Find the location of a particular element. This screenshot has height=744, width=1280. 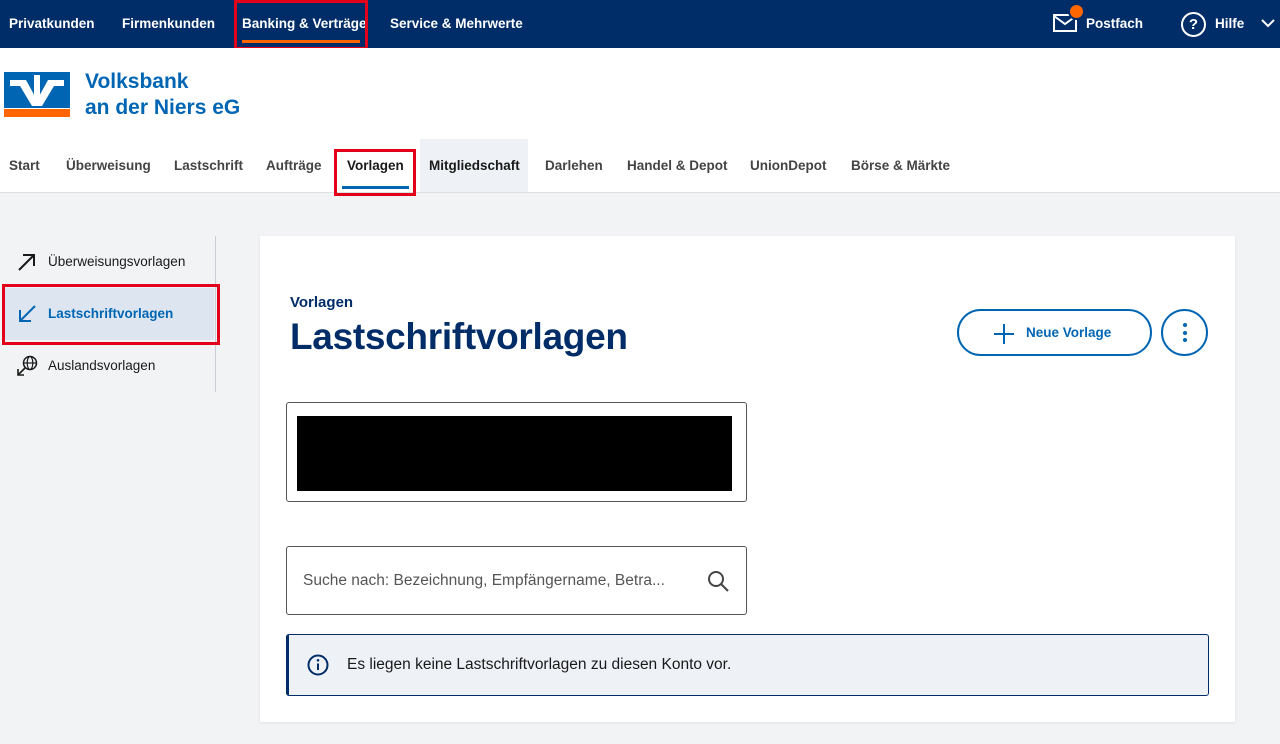

notification-badge is located at coordinates (1076, 11).